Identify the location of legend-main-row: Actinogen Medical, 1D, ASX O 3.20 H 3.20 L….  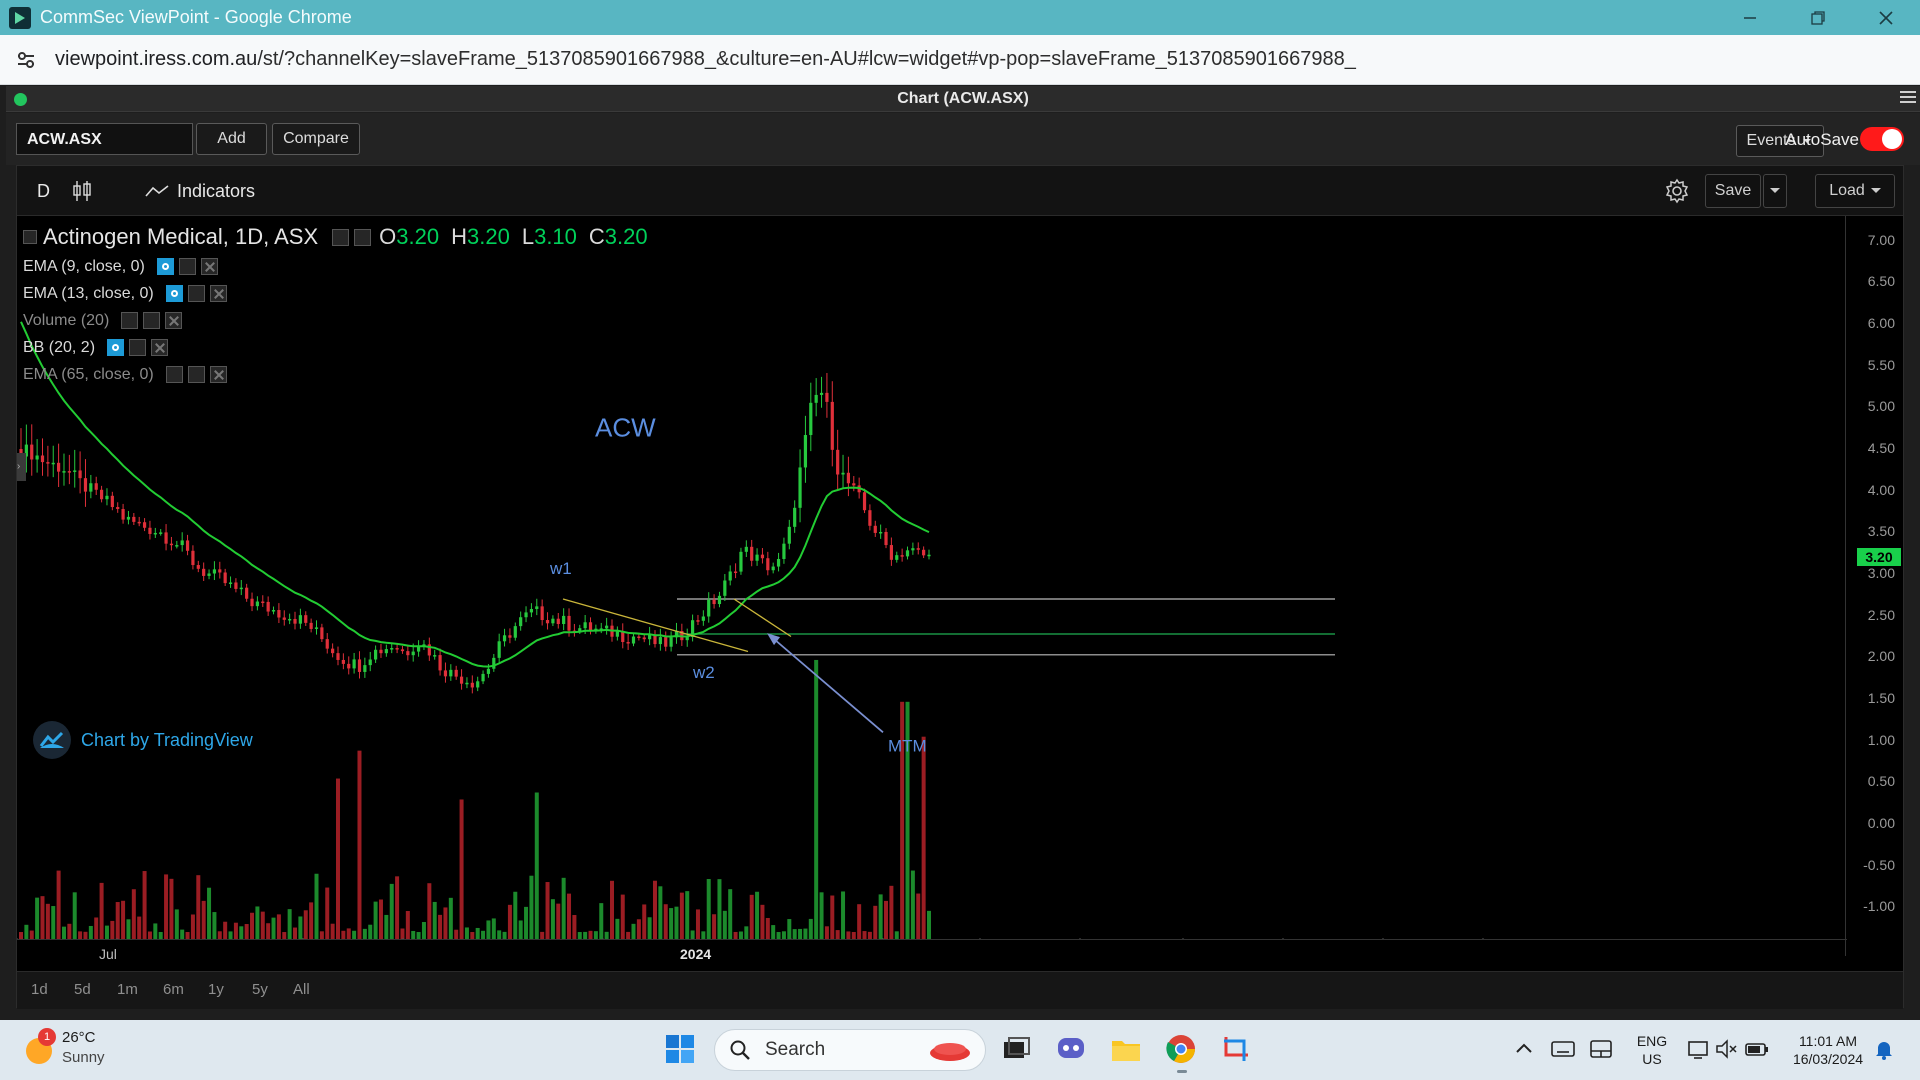
(335, 237).